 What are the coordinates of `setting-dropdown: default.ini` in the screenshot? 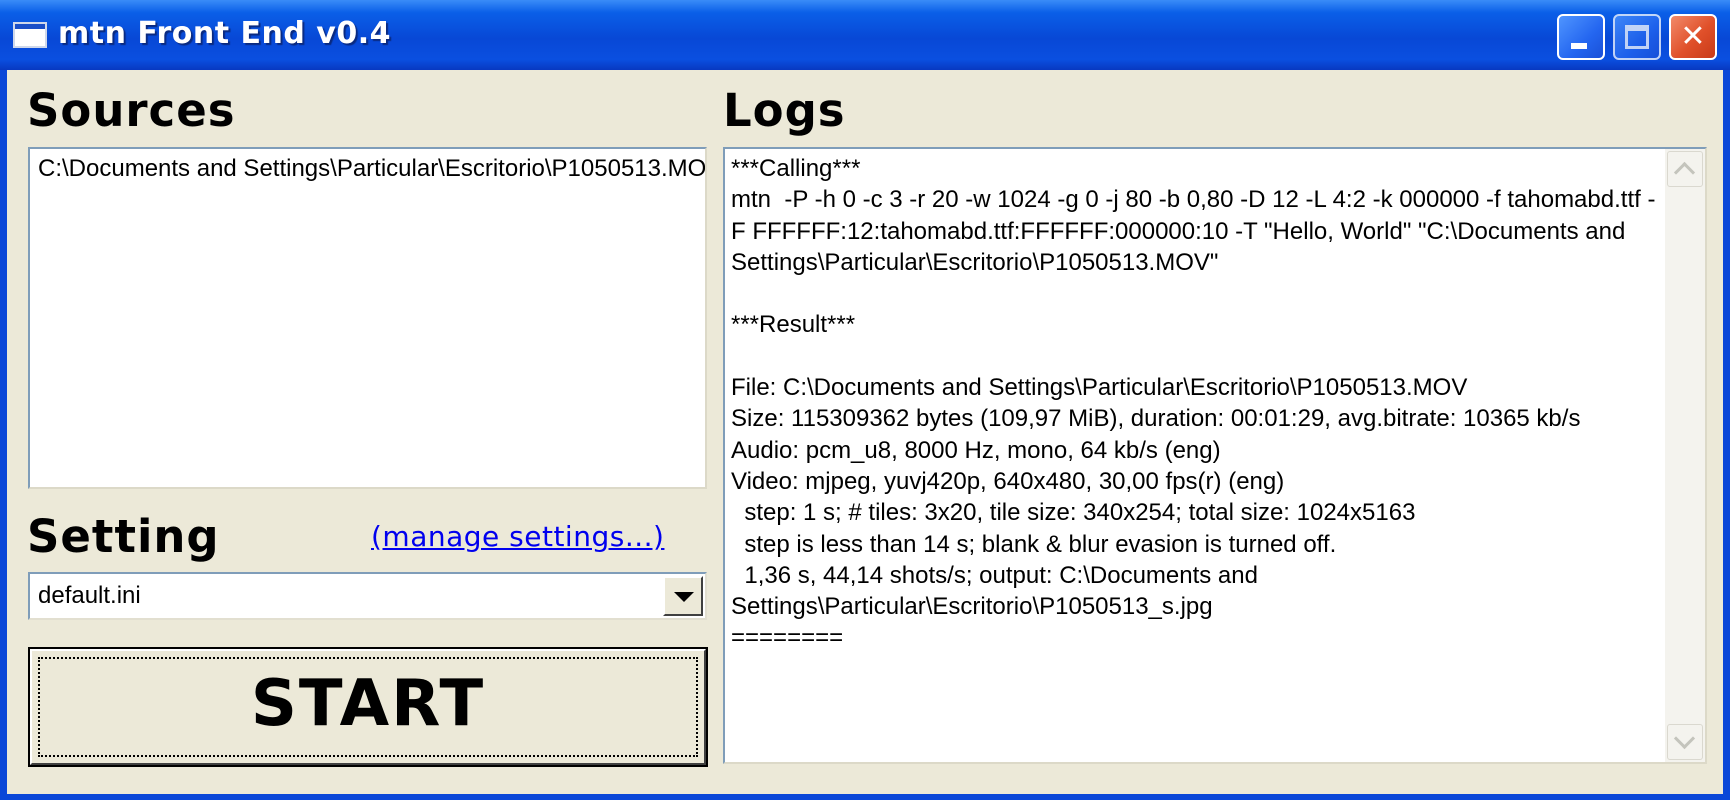 It's located at (367, 596).